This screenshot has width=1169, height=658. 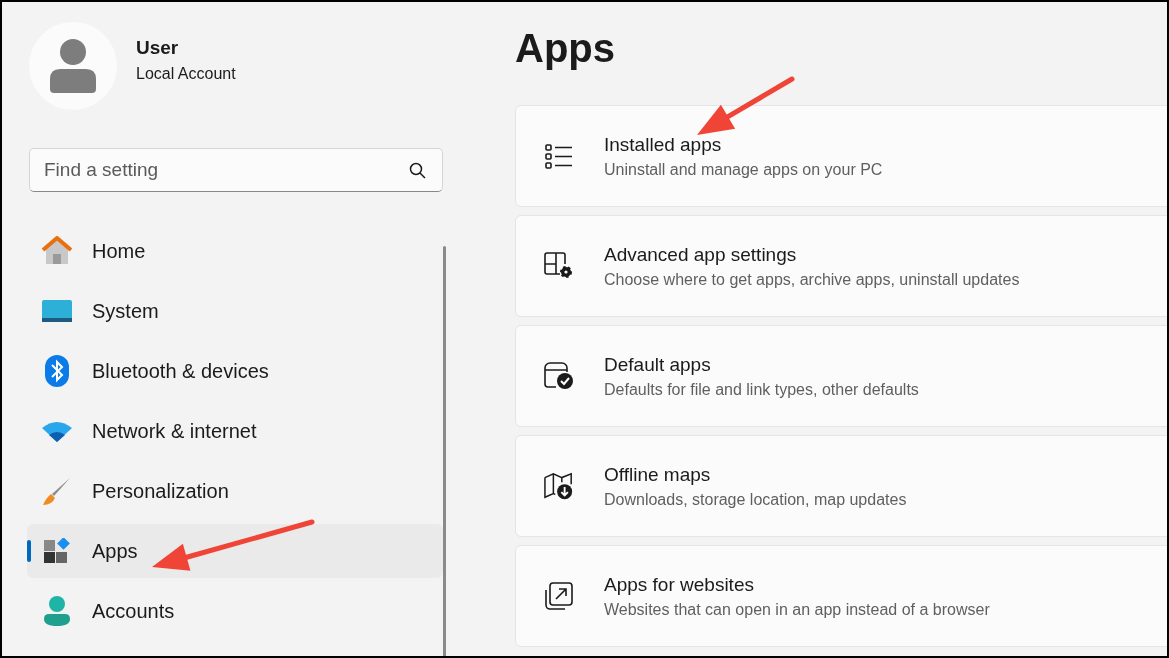 I want to click on house-icon, so click(x=57, y=251).